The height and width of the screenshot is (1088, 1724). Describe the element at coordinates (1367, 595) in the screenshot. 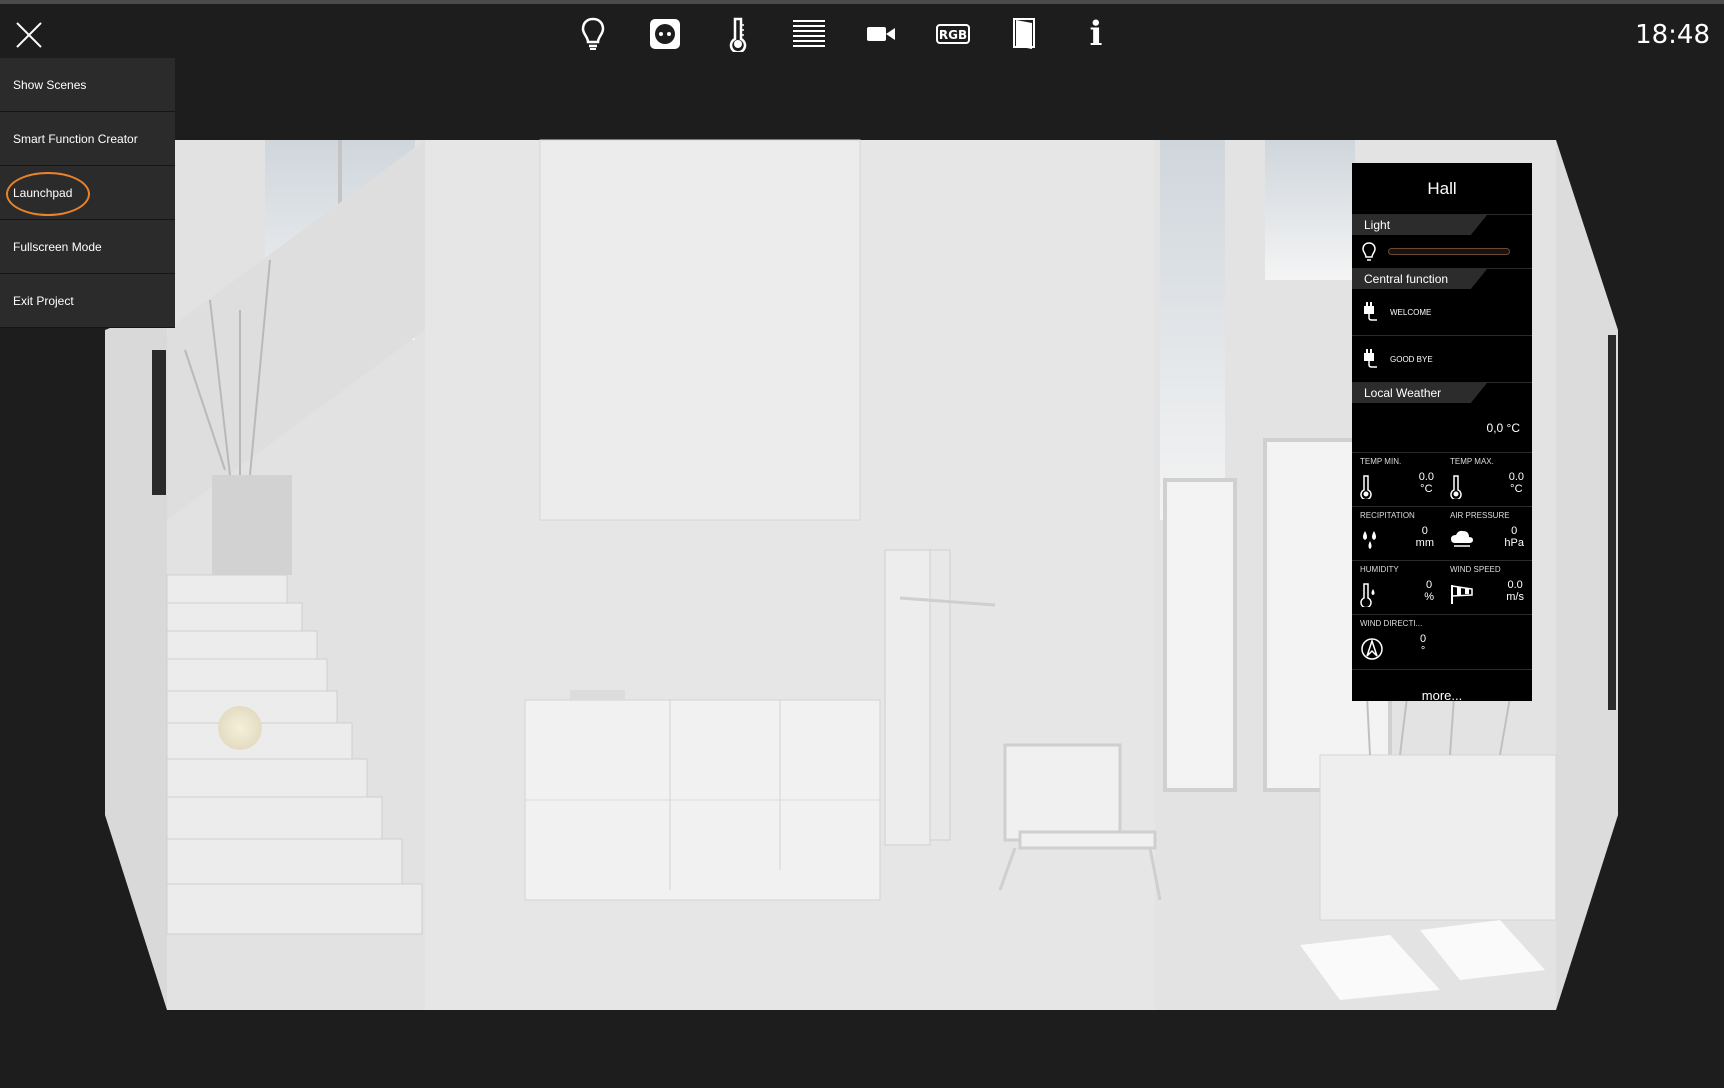

I see `humidity-icon` at that location.